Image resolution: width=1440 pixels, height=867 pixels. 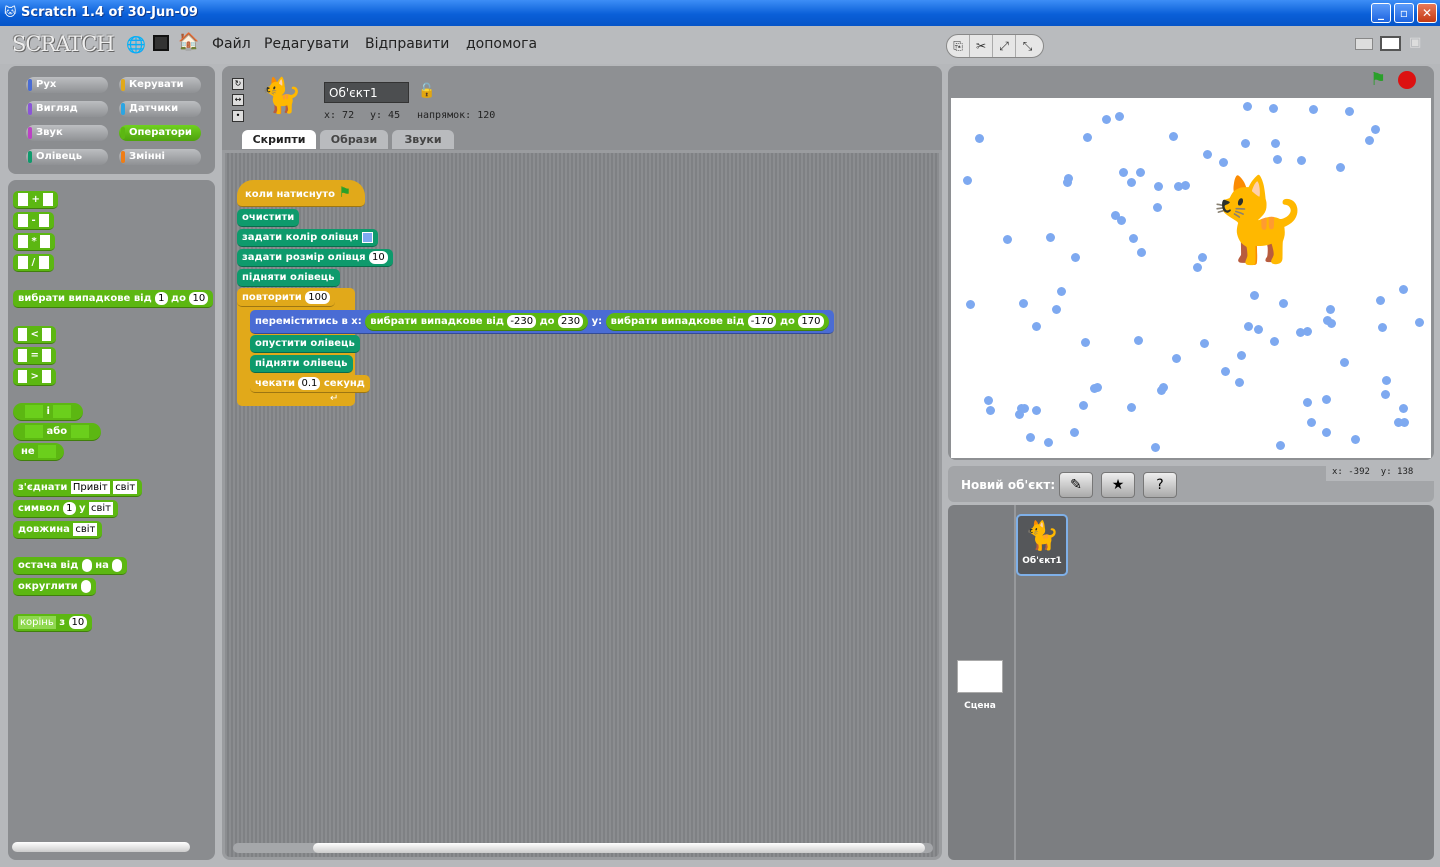 I want to click on tab-scripts: Скрипти, so click(x=279, y=139).